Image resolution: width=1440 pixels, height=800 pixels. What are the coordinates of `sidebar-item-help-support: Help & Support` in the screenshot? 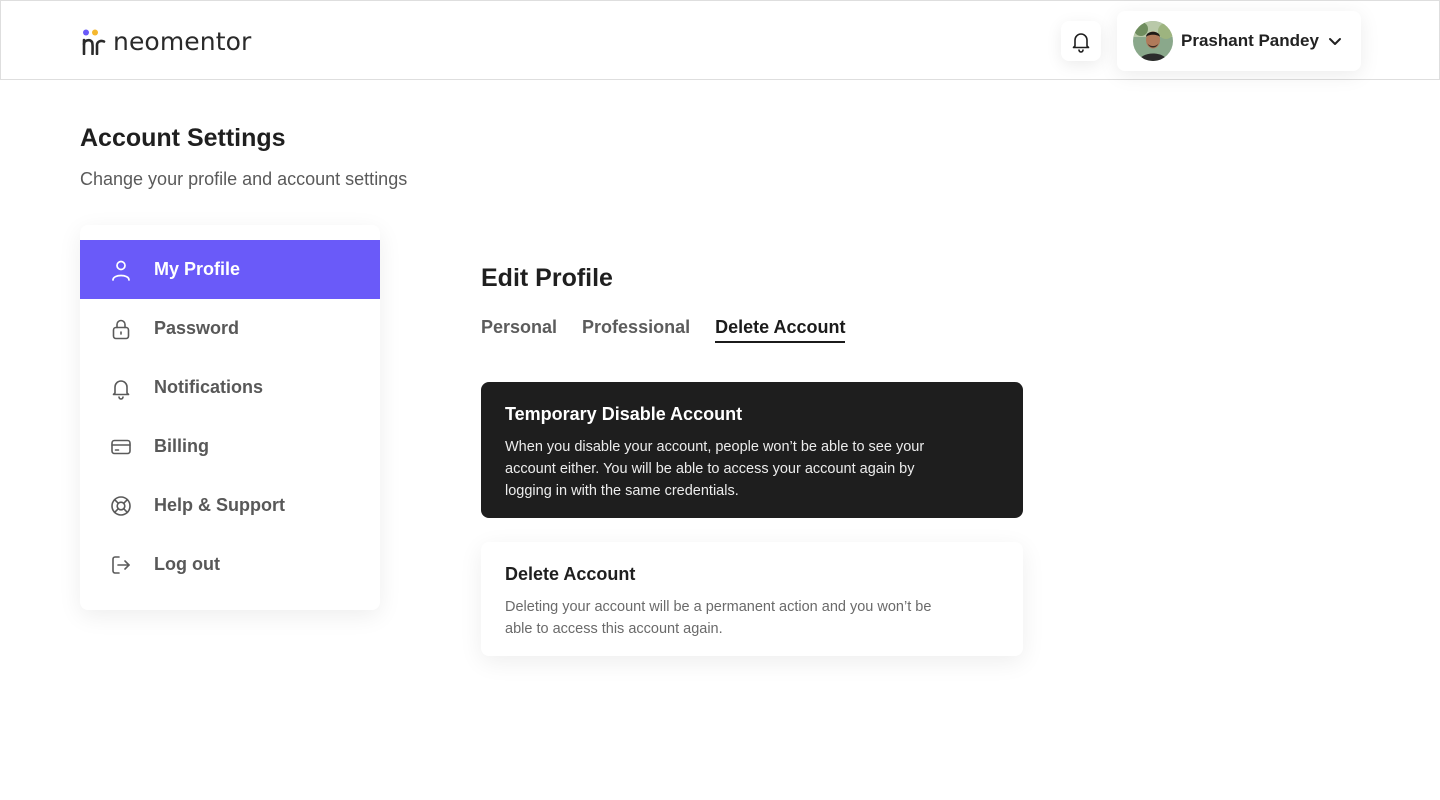 It's located at (230, 505).